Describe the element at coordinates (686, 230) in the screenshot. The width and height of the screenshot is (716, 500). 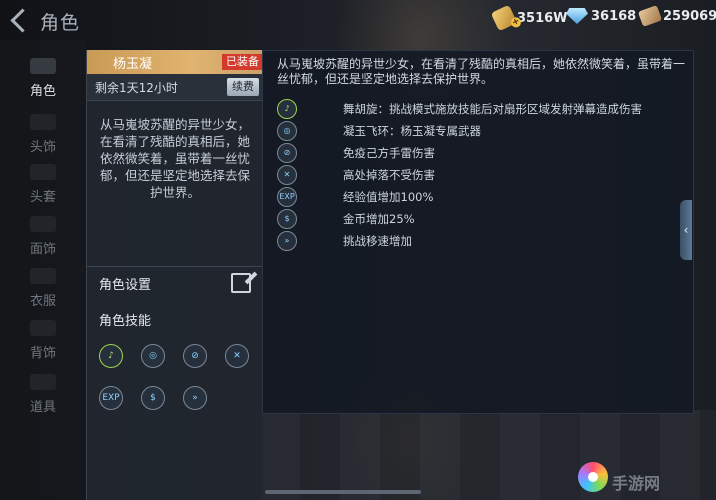
I see `collapse-panel-tab: ‹` at that location.